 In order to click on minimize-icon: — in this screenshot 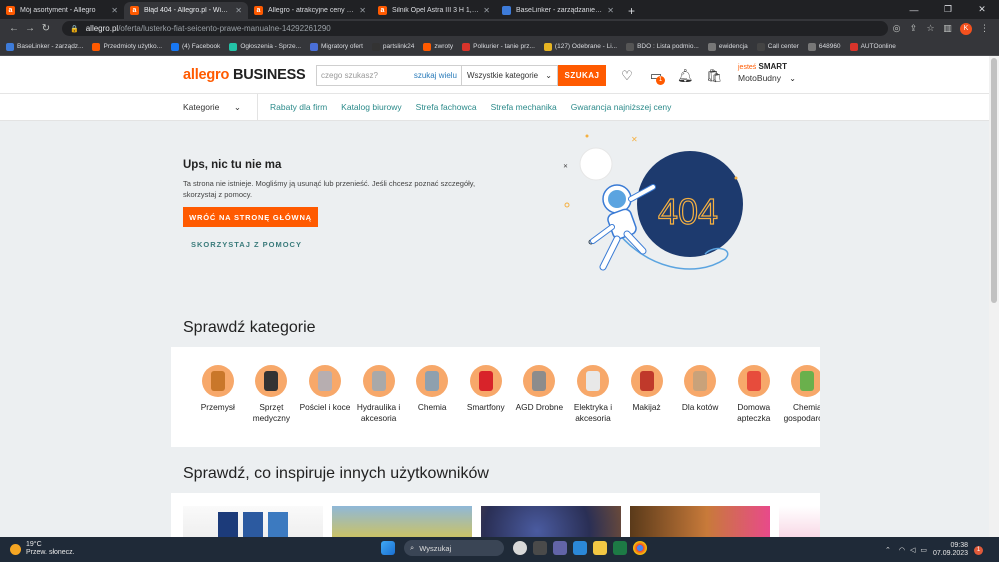, I will do `click(914, 10)`.